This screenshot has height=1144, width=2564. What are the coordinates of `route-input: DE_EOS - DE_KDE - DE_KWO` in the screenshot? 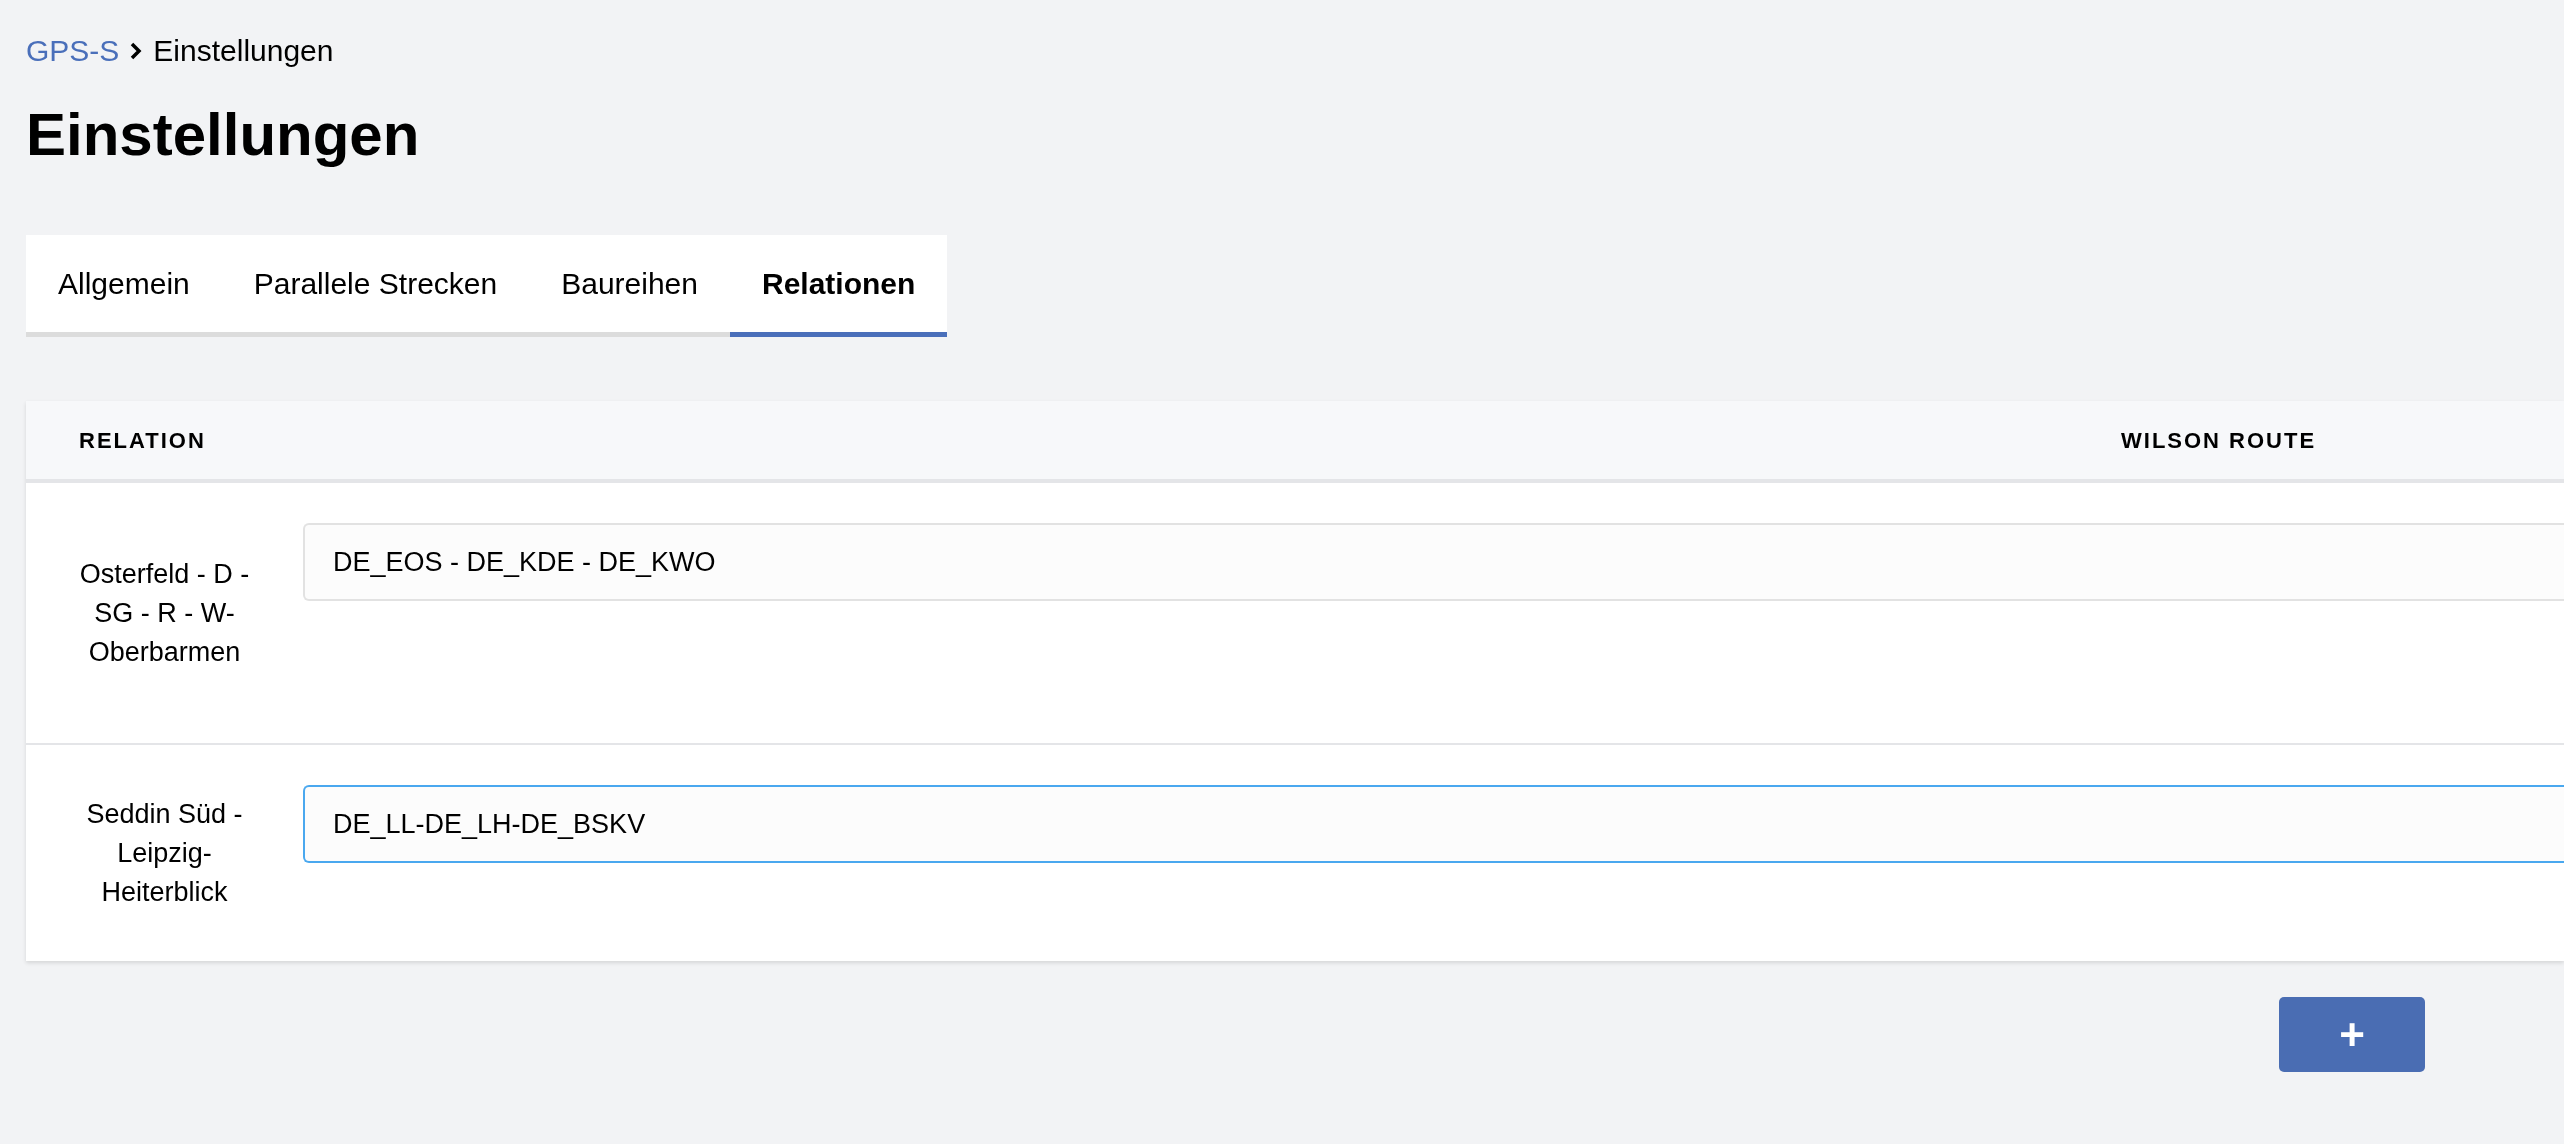 It's located at (1433, 562).